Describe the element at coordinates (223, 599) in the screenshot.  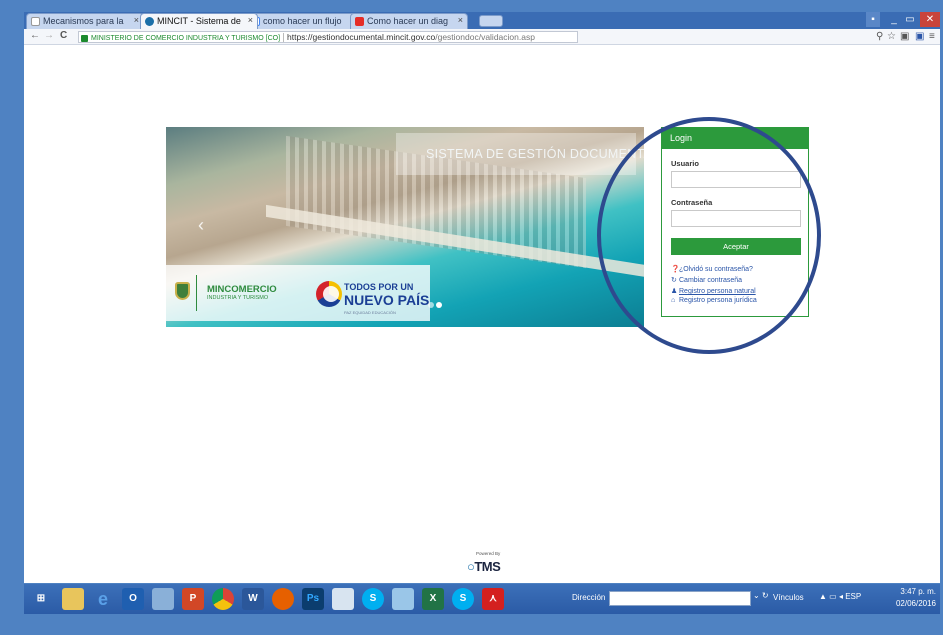
I see `chrome-icon` at that location.